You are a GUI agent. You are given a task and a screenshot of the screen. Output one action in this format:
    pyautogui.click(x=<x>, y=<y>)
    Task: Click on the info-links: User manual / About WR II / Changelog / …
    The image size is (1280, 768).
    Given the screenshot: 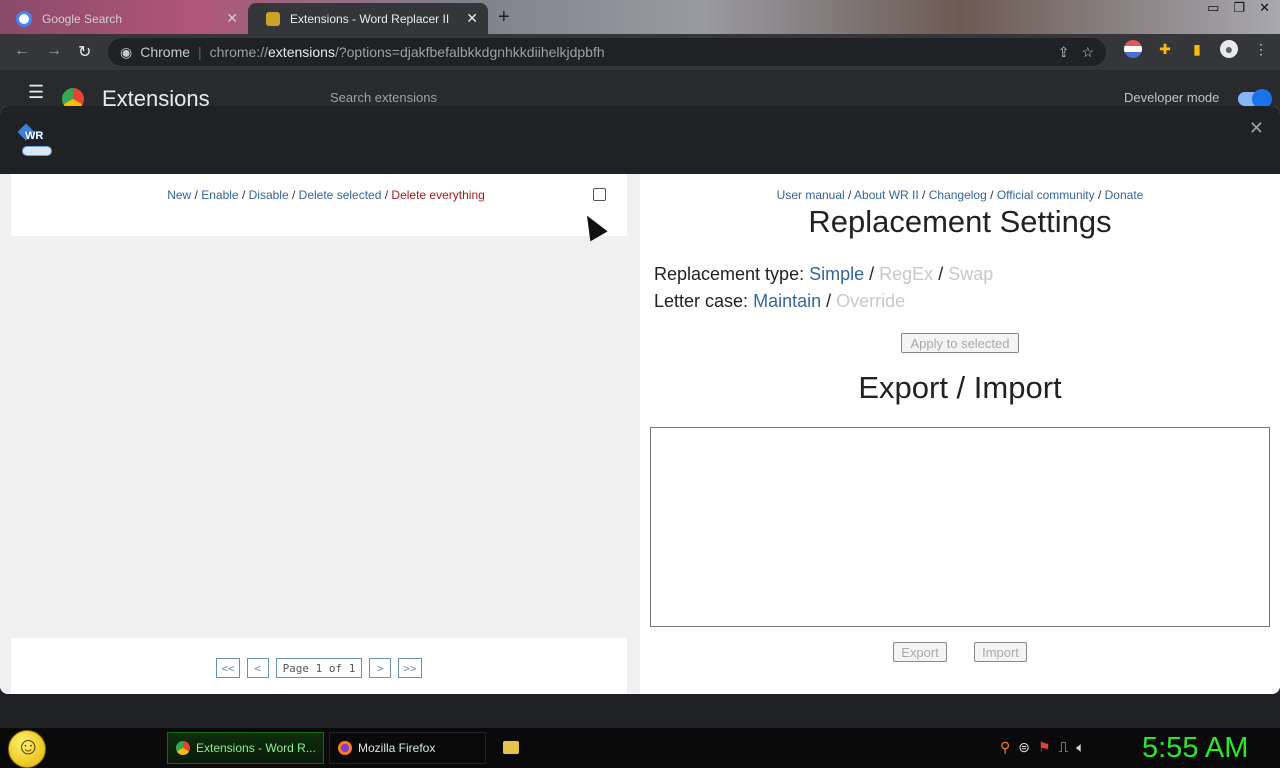 What is the action you would take?
    pyautogui.click(x=960, y=195)
    